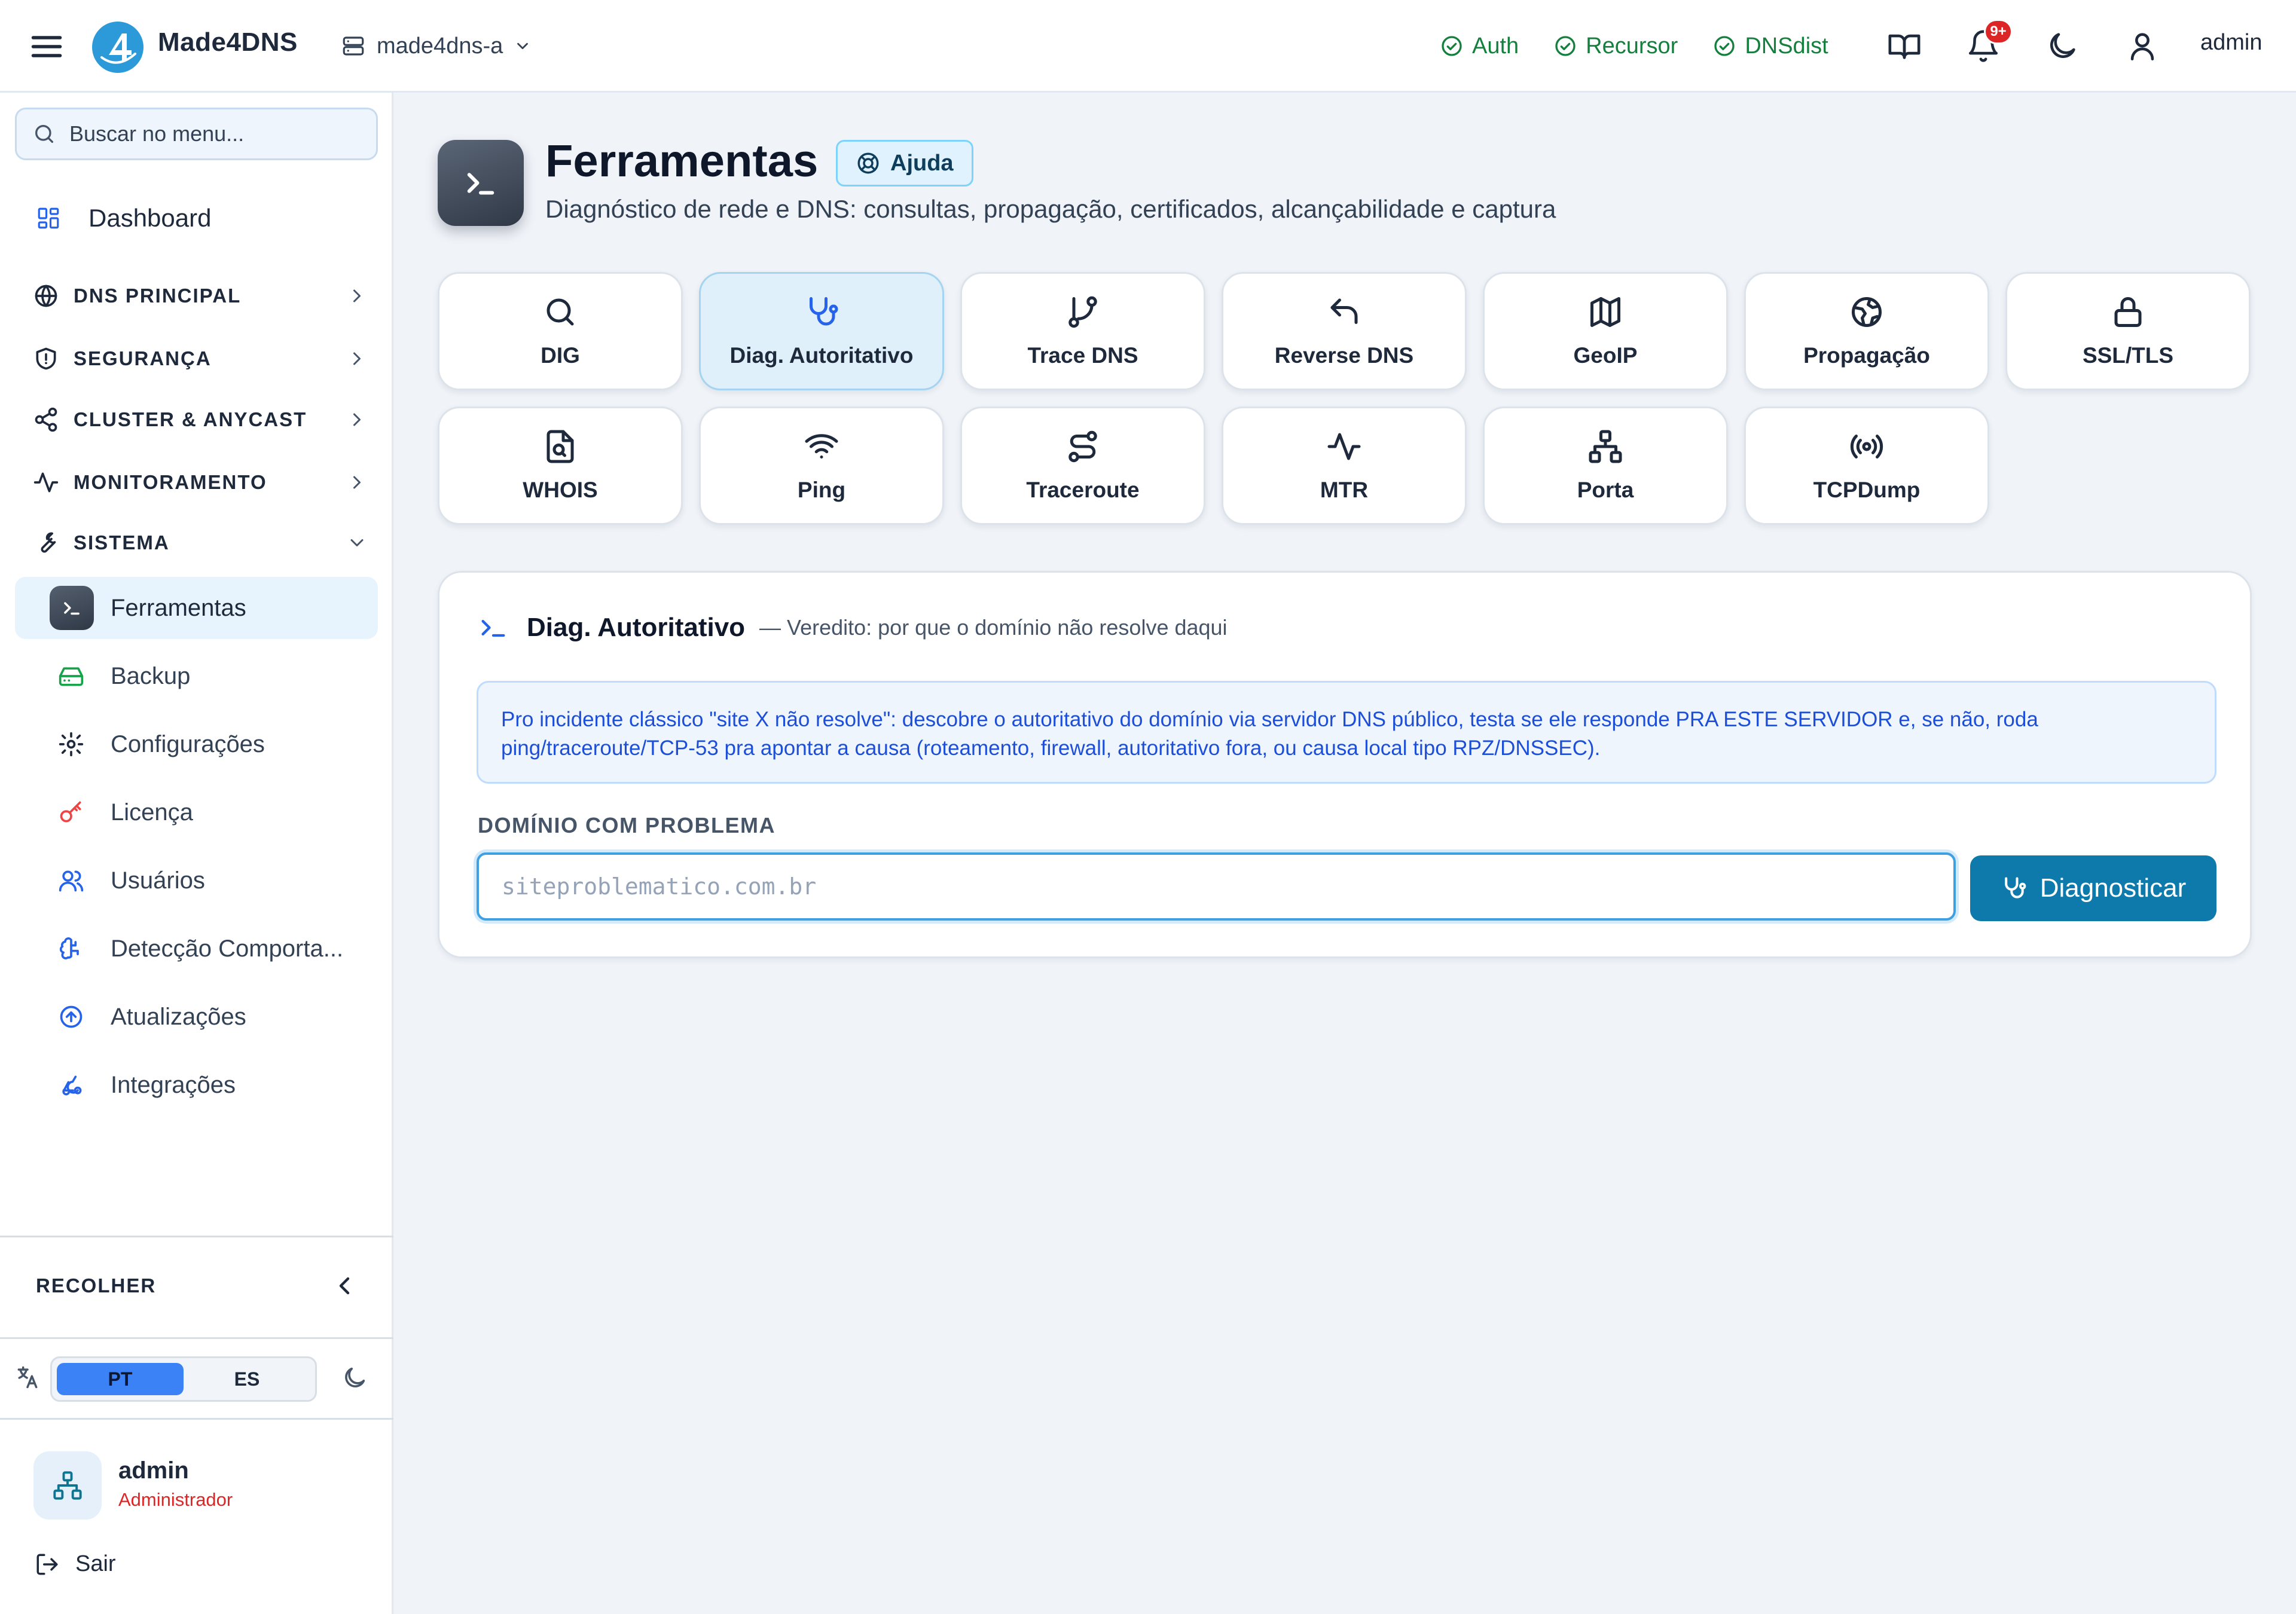 The image size is (2296, 1614). Describe the element at coordinates (1605, 465) in the screenshot. I see `tool-card-porta: Porta` at that location.